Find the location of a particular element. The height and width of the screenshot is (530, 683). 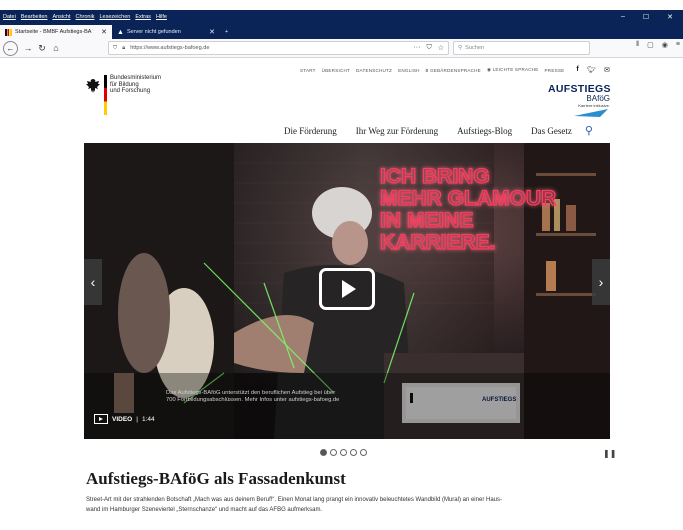

bmbf-favicon-icon is located at coordinates (8, 32).